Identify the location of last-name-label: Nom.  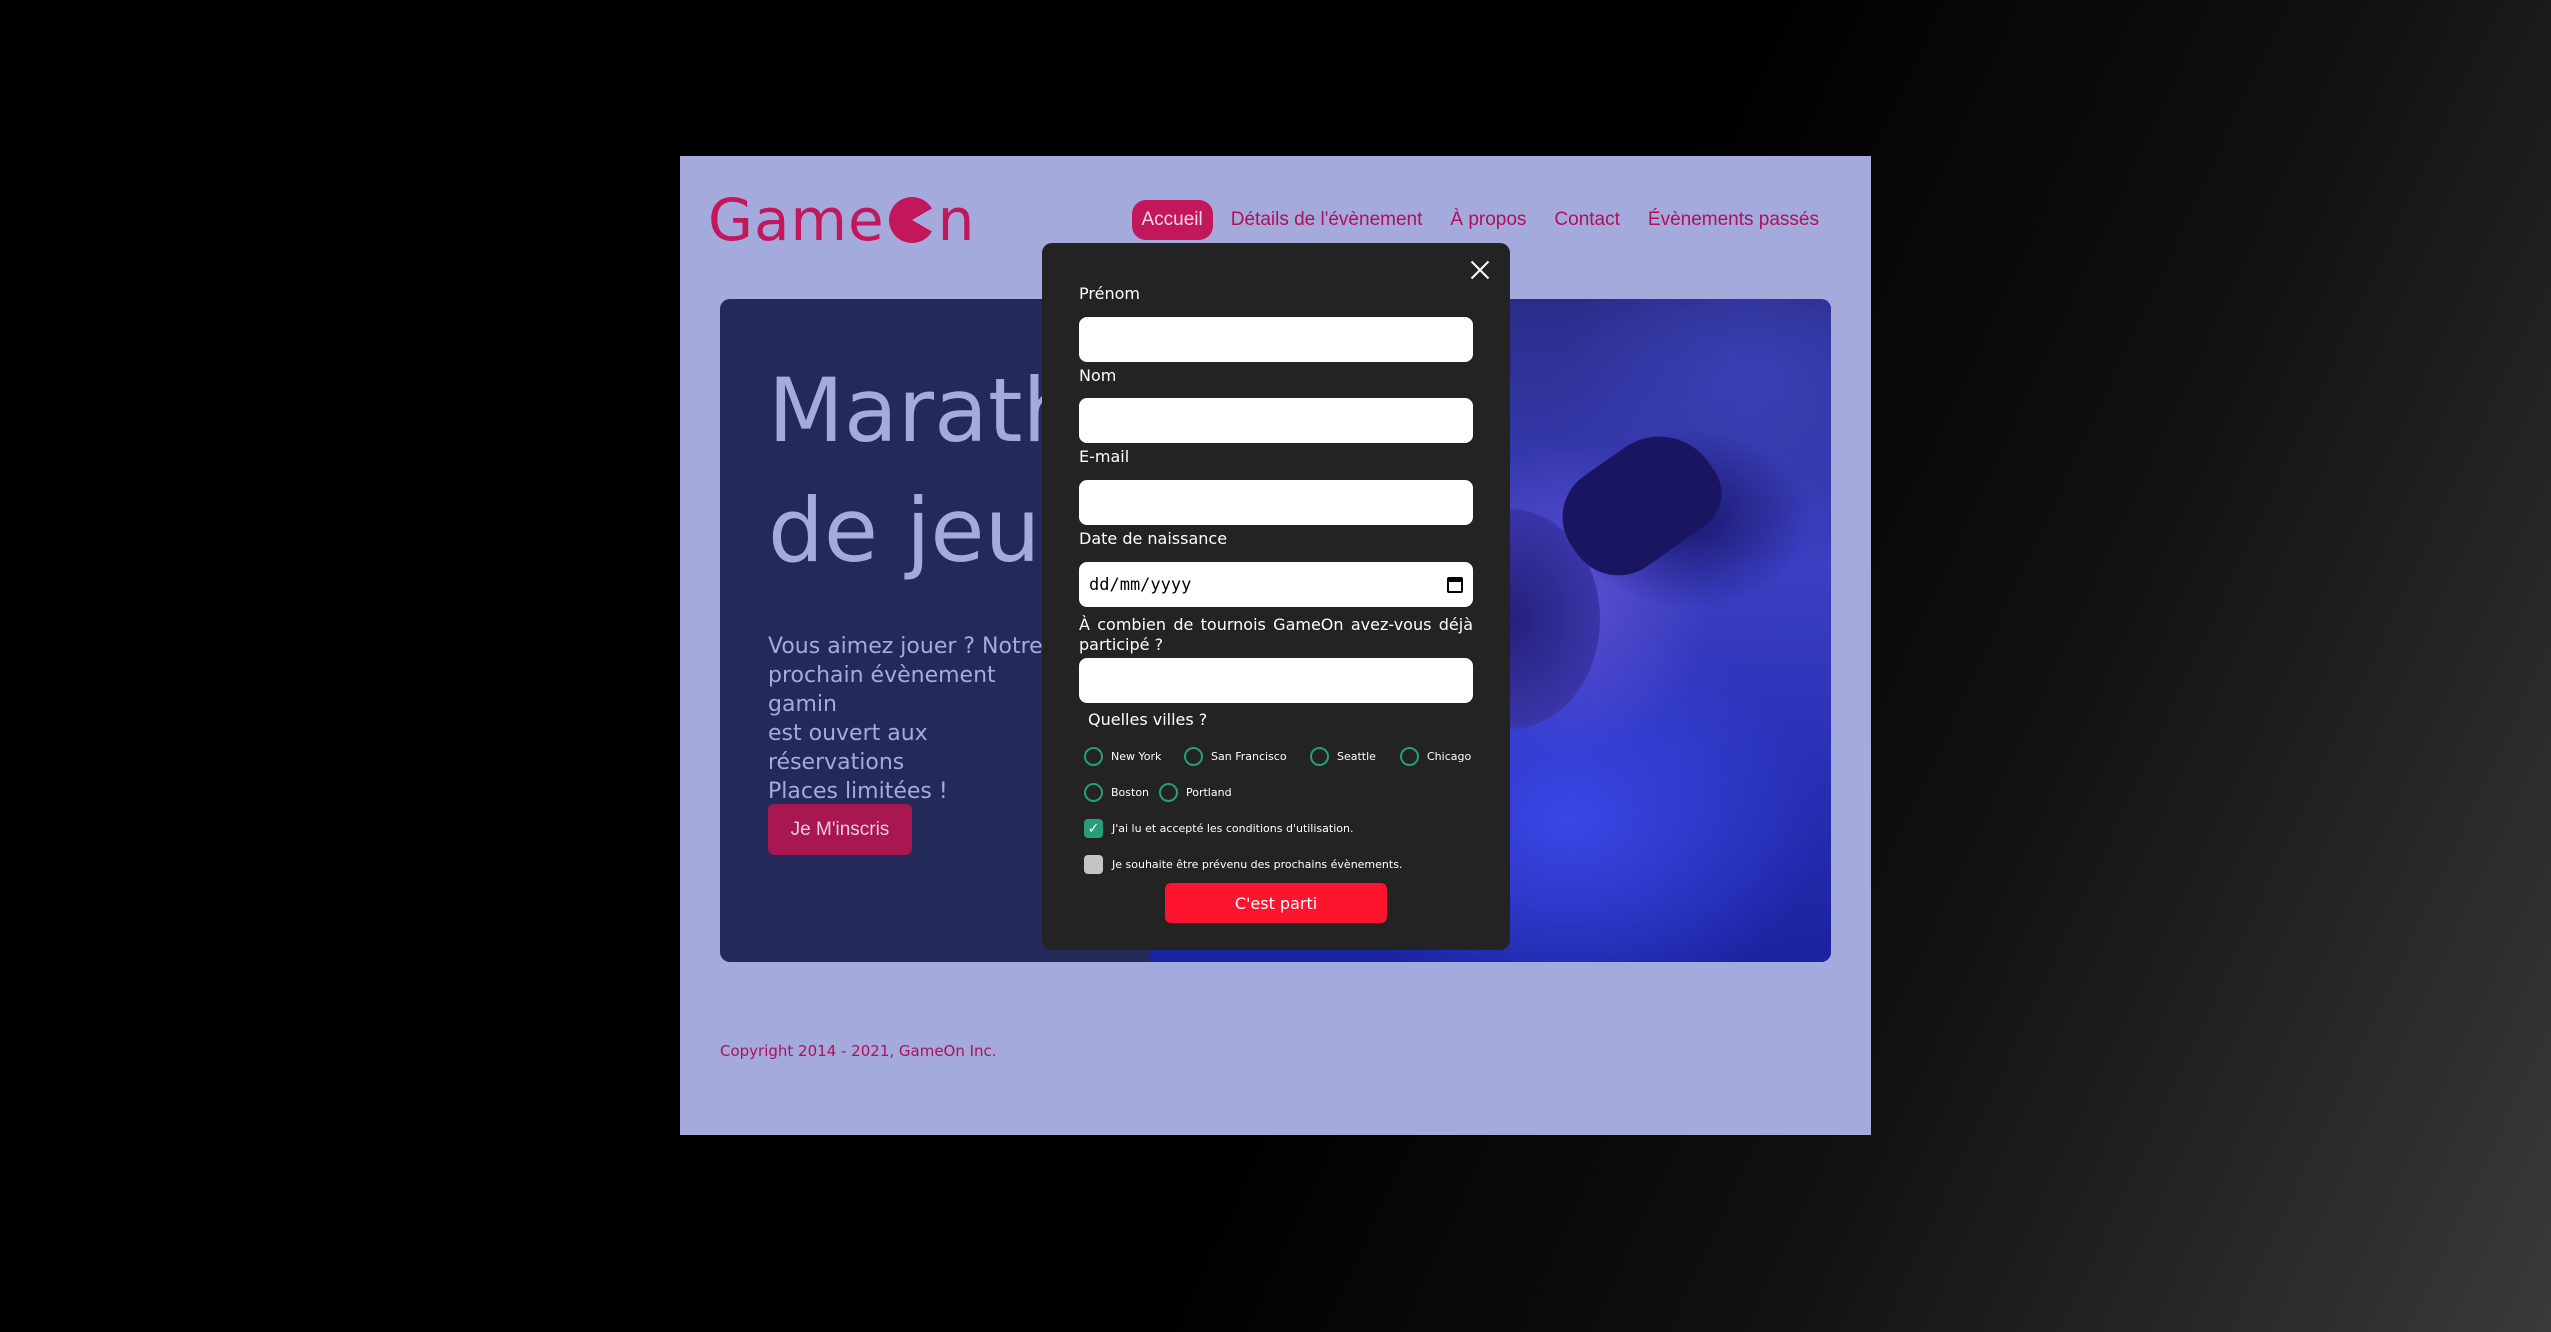
(1098, 375).